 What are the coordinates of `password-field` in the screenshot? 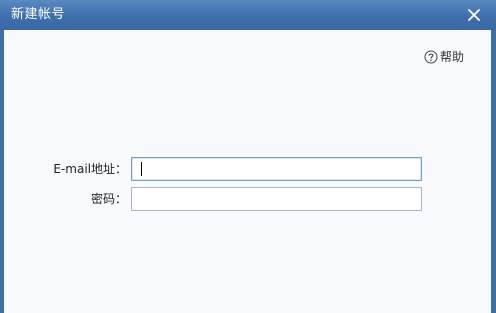 It's located at (276, 199).